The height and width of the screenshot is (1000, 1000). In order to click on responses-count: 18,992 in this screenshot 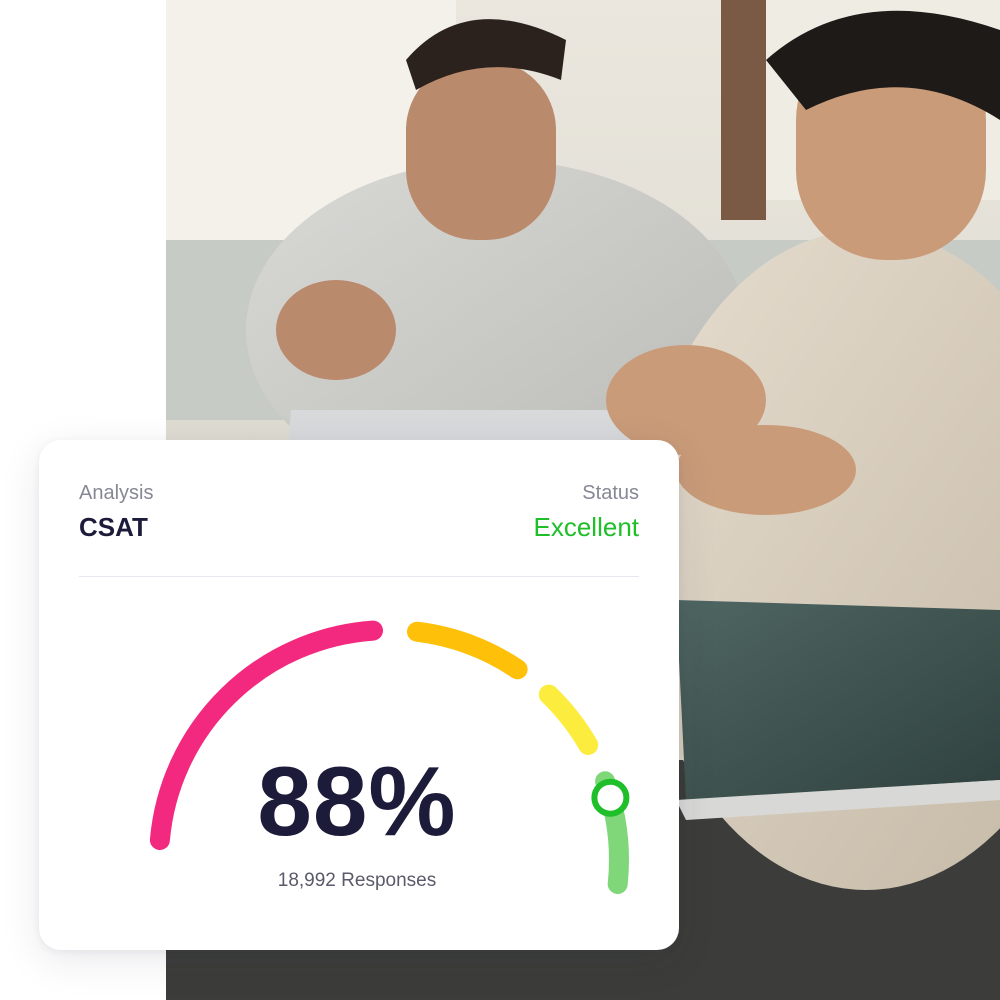, I will do `click(306, 880)`.